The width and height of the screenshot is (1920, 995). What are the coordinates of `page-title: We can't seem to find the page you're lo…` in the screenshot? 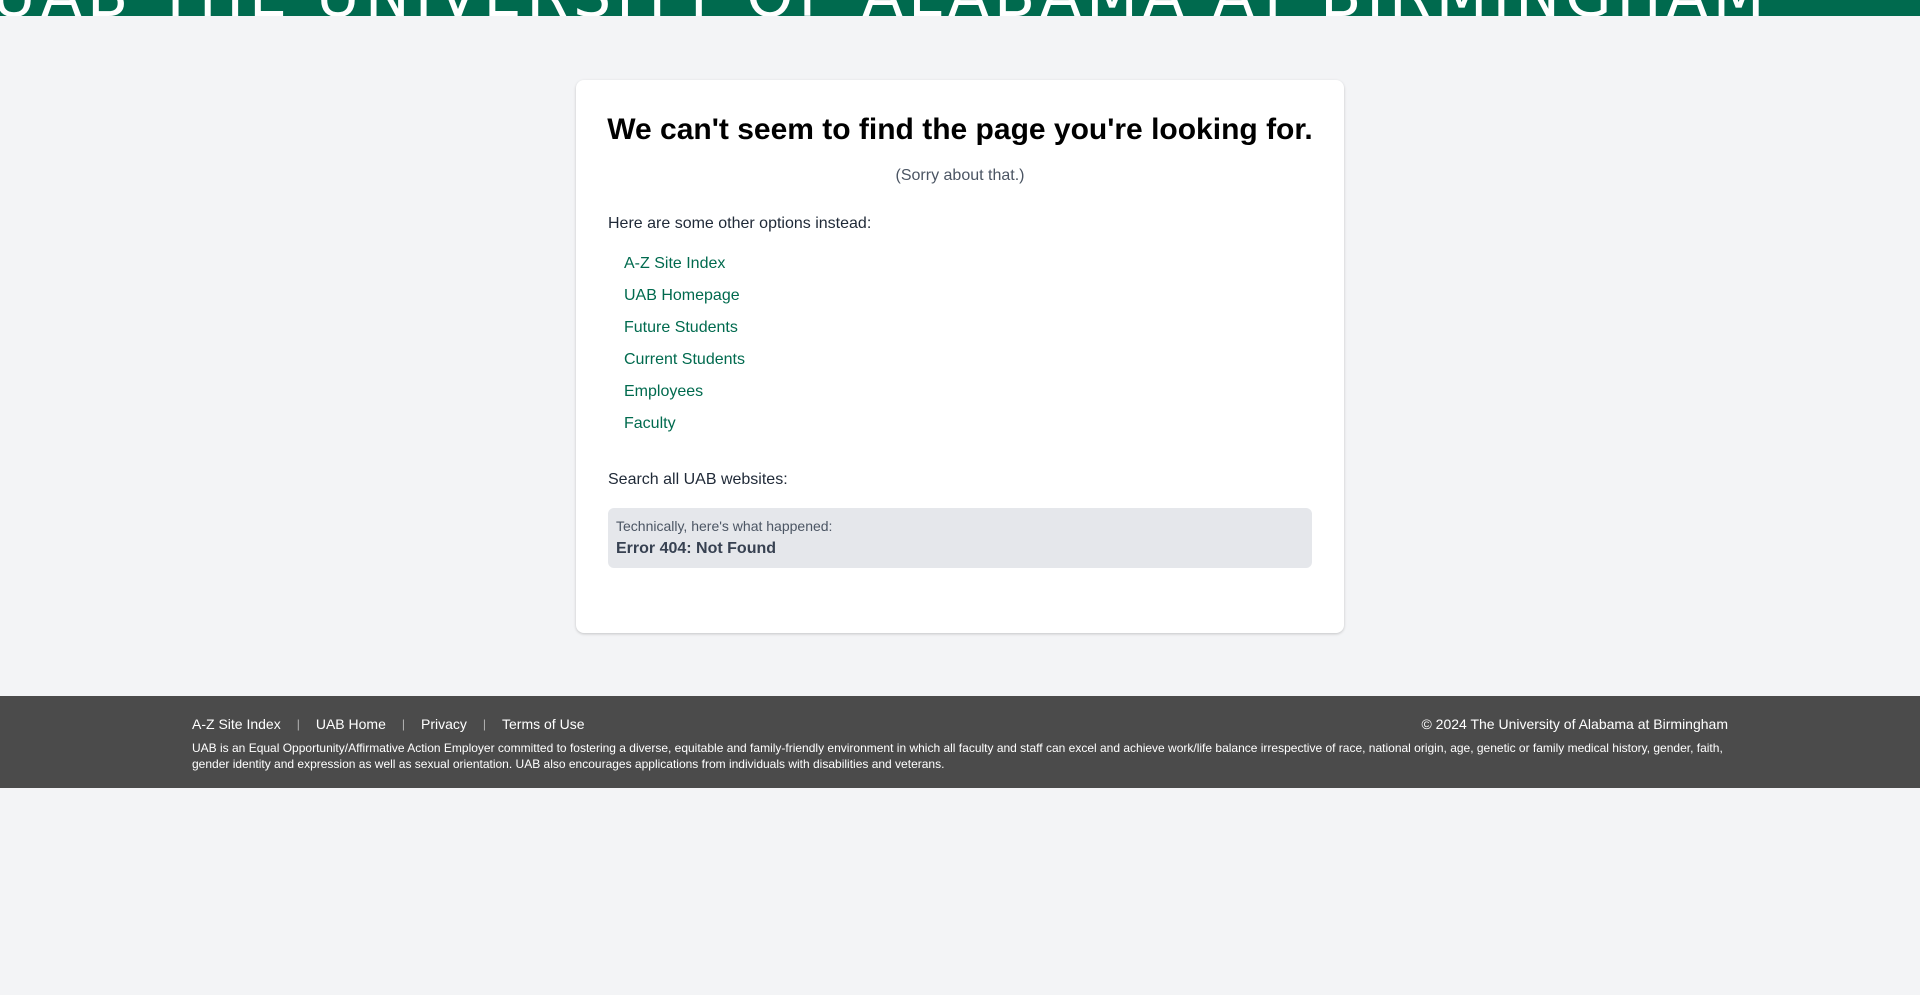 It's located at (960, 129).